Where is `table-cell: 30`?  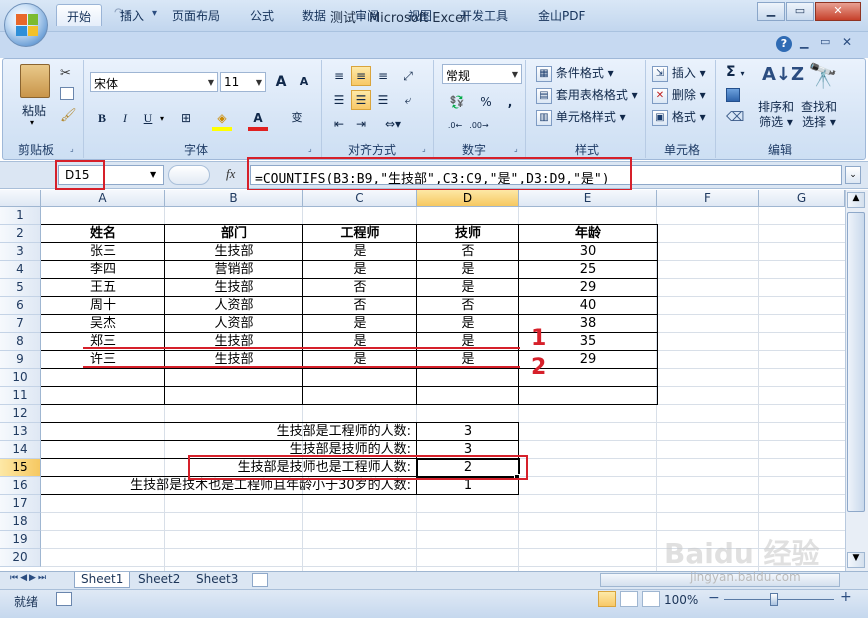
table-cell: 30 is located at coordinates (588, 252).